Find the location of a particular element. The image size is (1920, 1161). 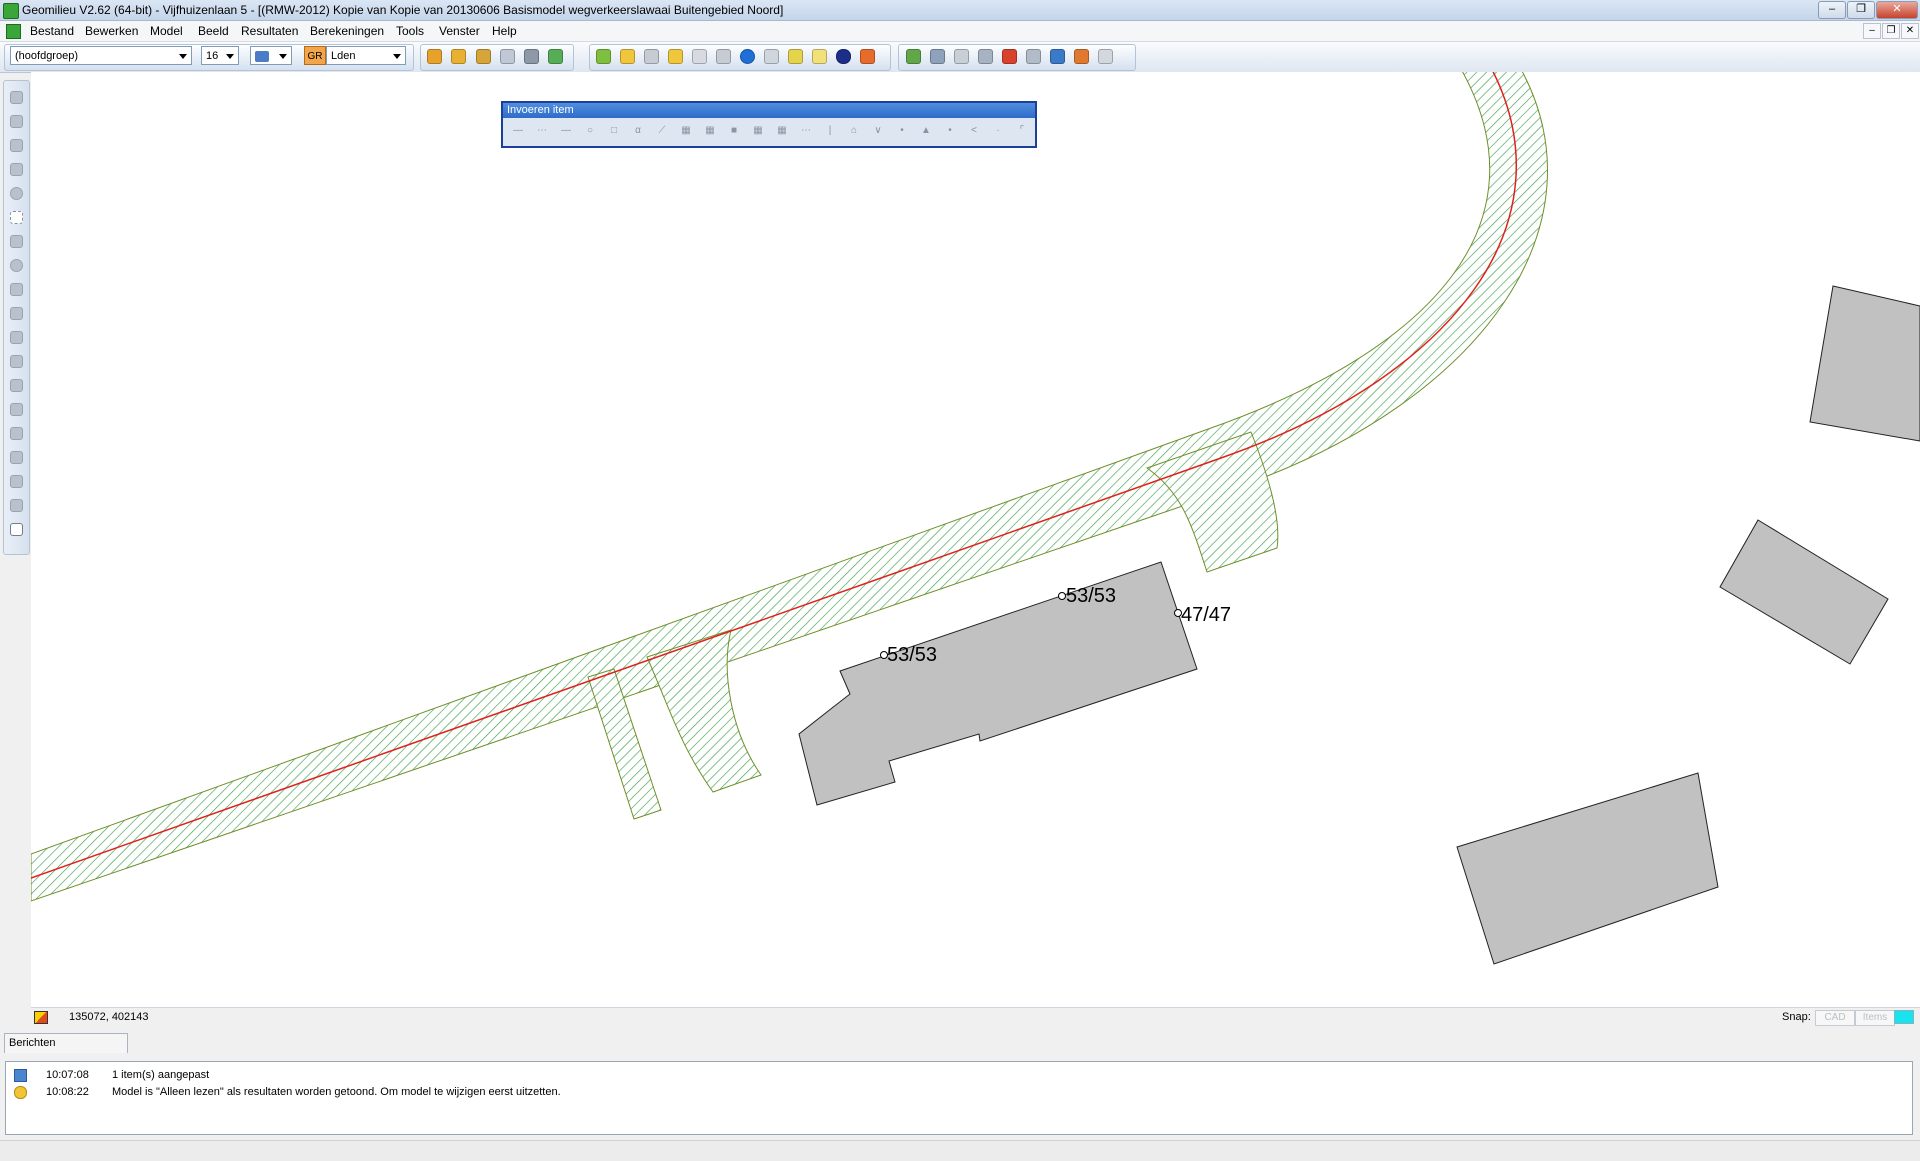

split-icon is located at coordinates (16, 337).